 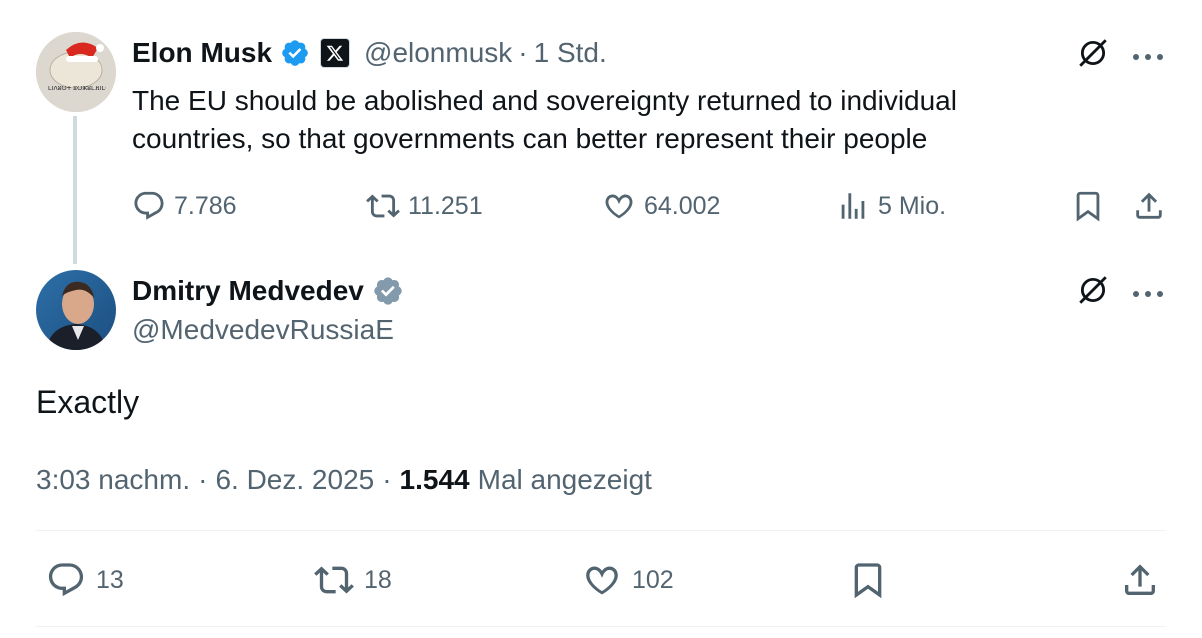 What do you see at coordinates (110, 579) in the screenshot?
I see `reply-count: 13` at bounding box center [110, 579].